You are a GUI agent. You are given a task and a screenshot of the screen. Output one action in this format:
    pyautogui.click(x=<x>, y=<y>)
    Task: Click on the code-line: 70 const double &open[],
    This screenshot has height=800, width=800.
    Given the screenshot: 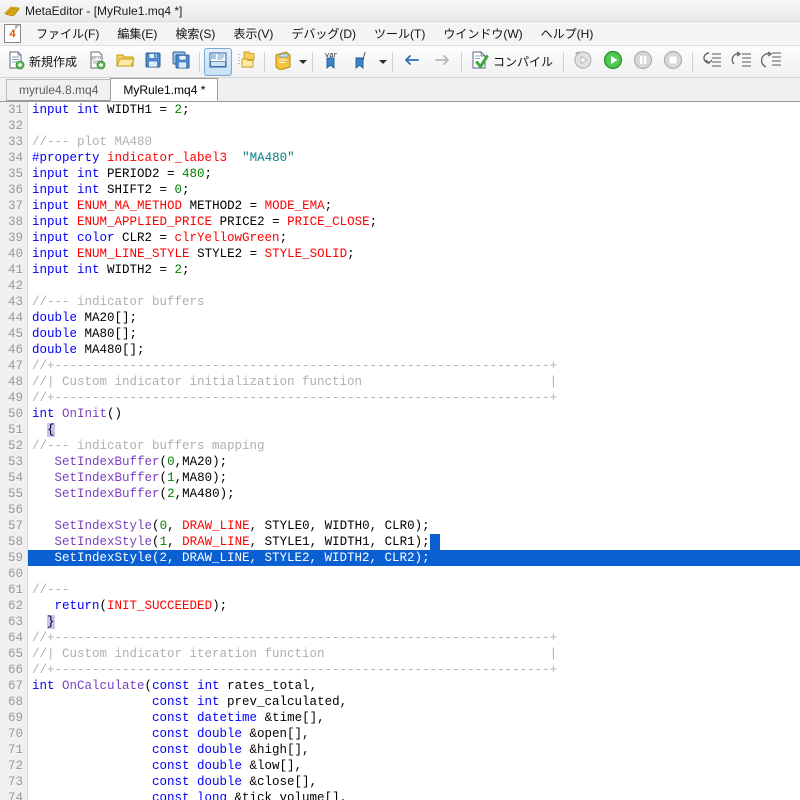 What is the action you would take?
    pyautogui.click(x=400, y=734)
    